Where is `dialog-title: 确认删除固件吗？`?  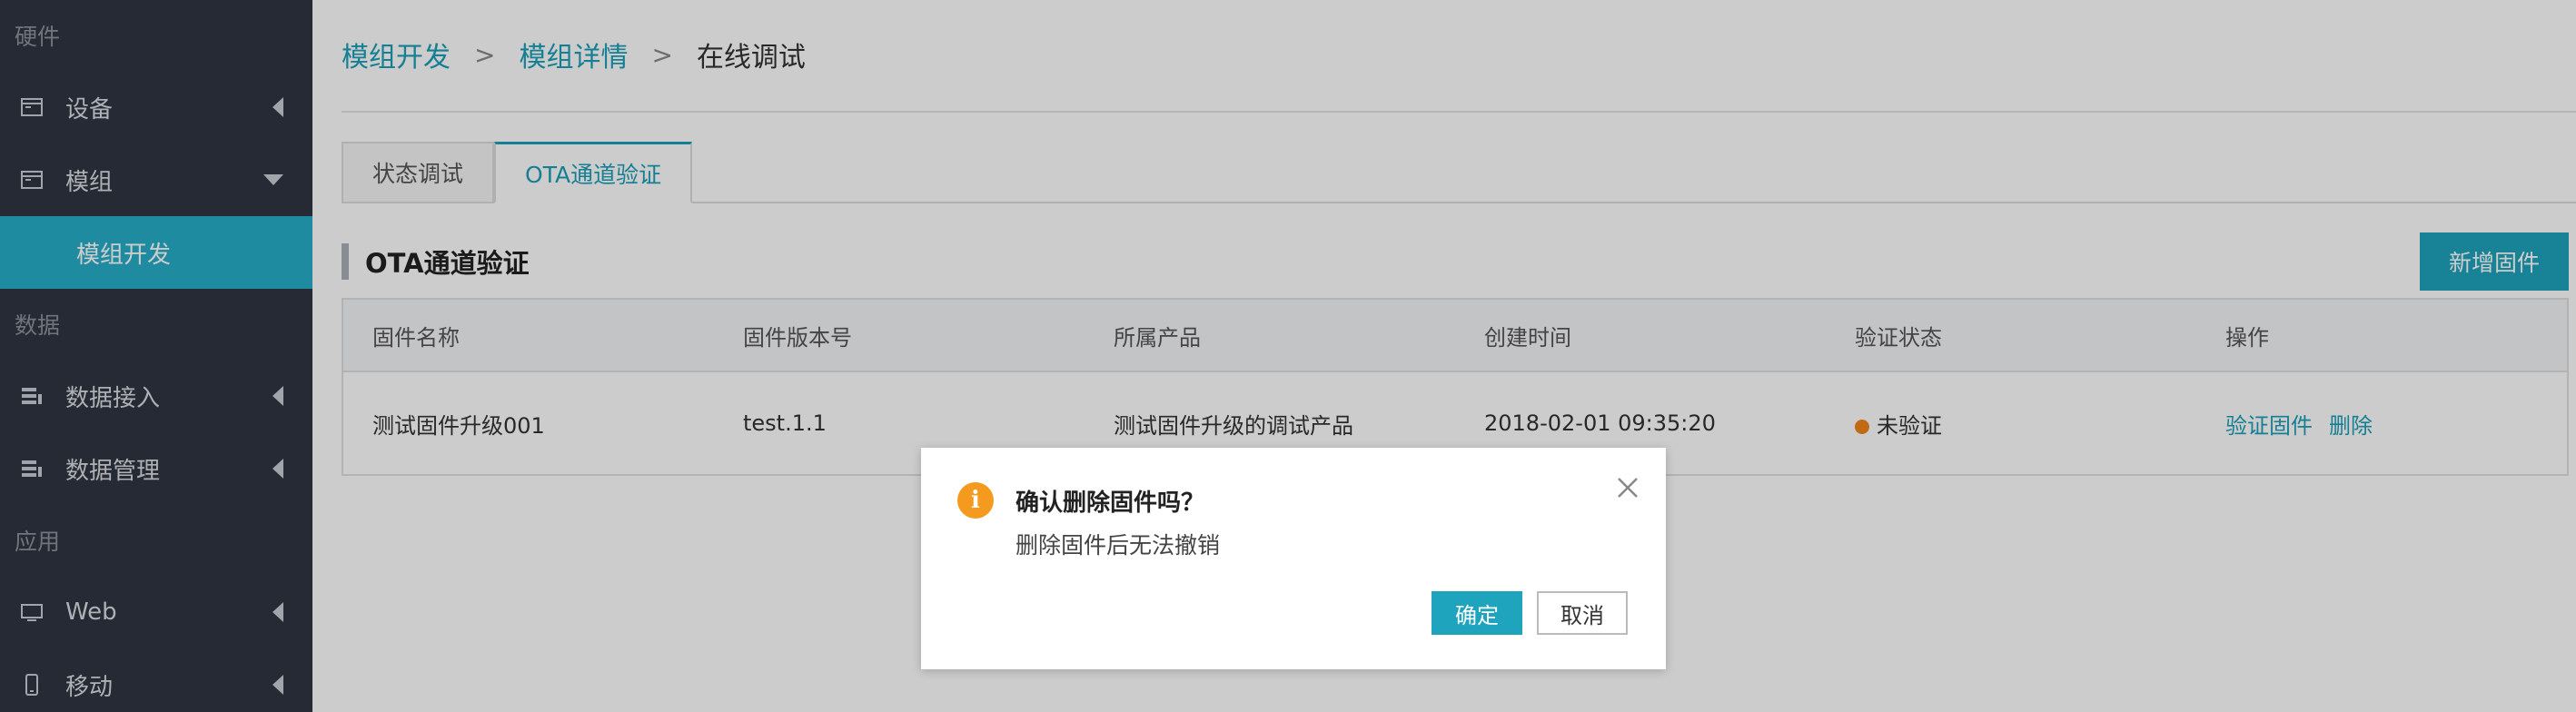 dialog-title: 确认删除固件吗？ is located at coordinates (1110, 504).